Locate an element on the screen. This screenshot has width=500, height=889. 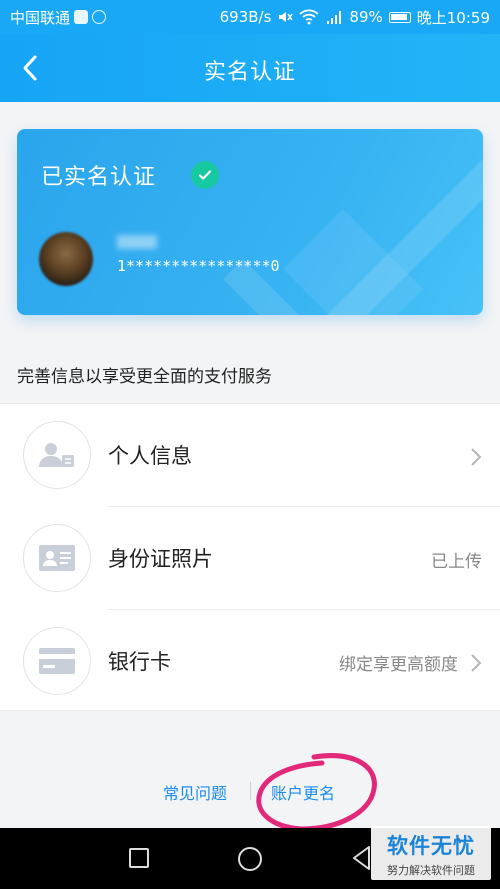
notification-icon is located at coordinates (99, 17).